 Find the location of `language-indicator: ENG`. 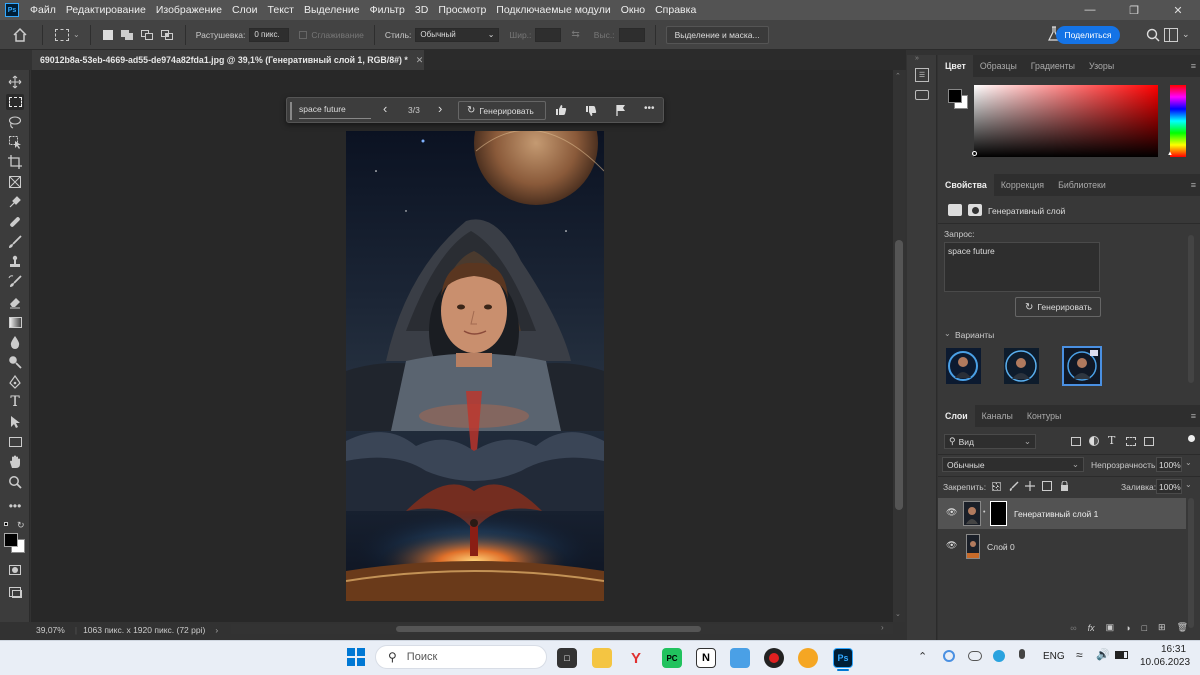

language-indicator: ENG is located at coordinates (1054, 656).